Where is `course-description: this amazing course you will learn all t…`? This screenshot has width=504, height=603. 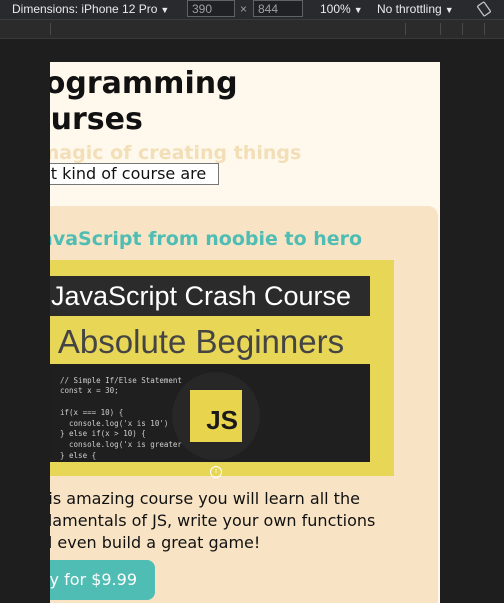
course-description: this amazing course you will learn all t… is located at coordinates (231, 521).